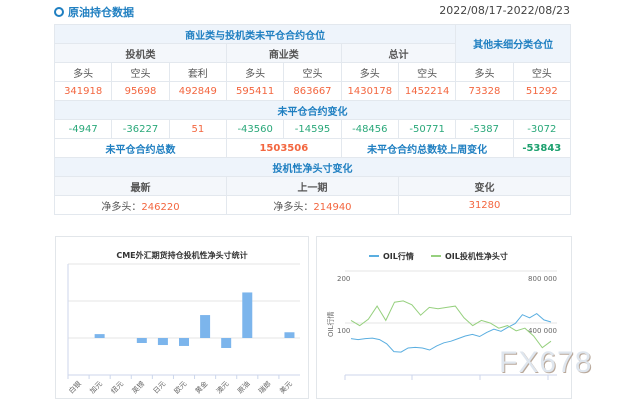  What do you see at coordinates (484, 129) in the screenshot?
I see `cell: -5387` at bounding box center [484, 129].